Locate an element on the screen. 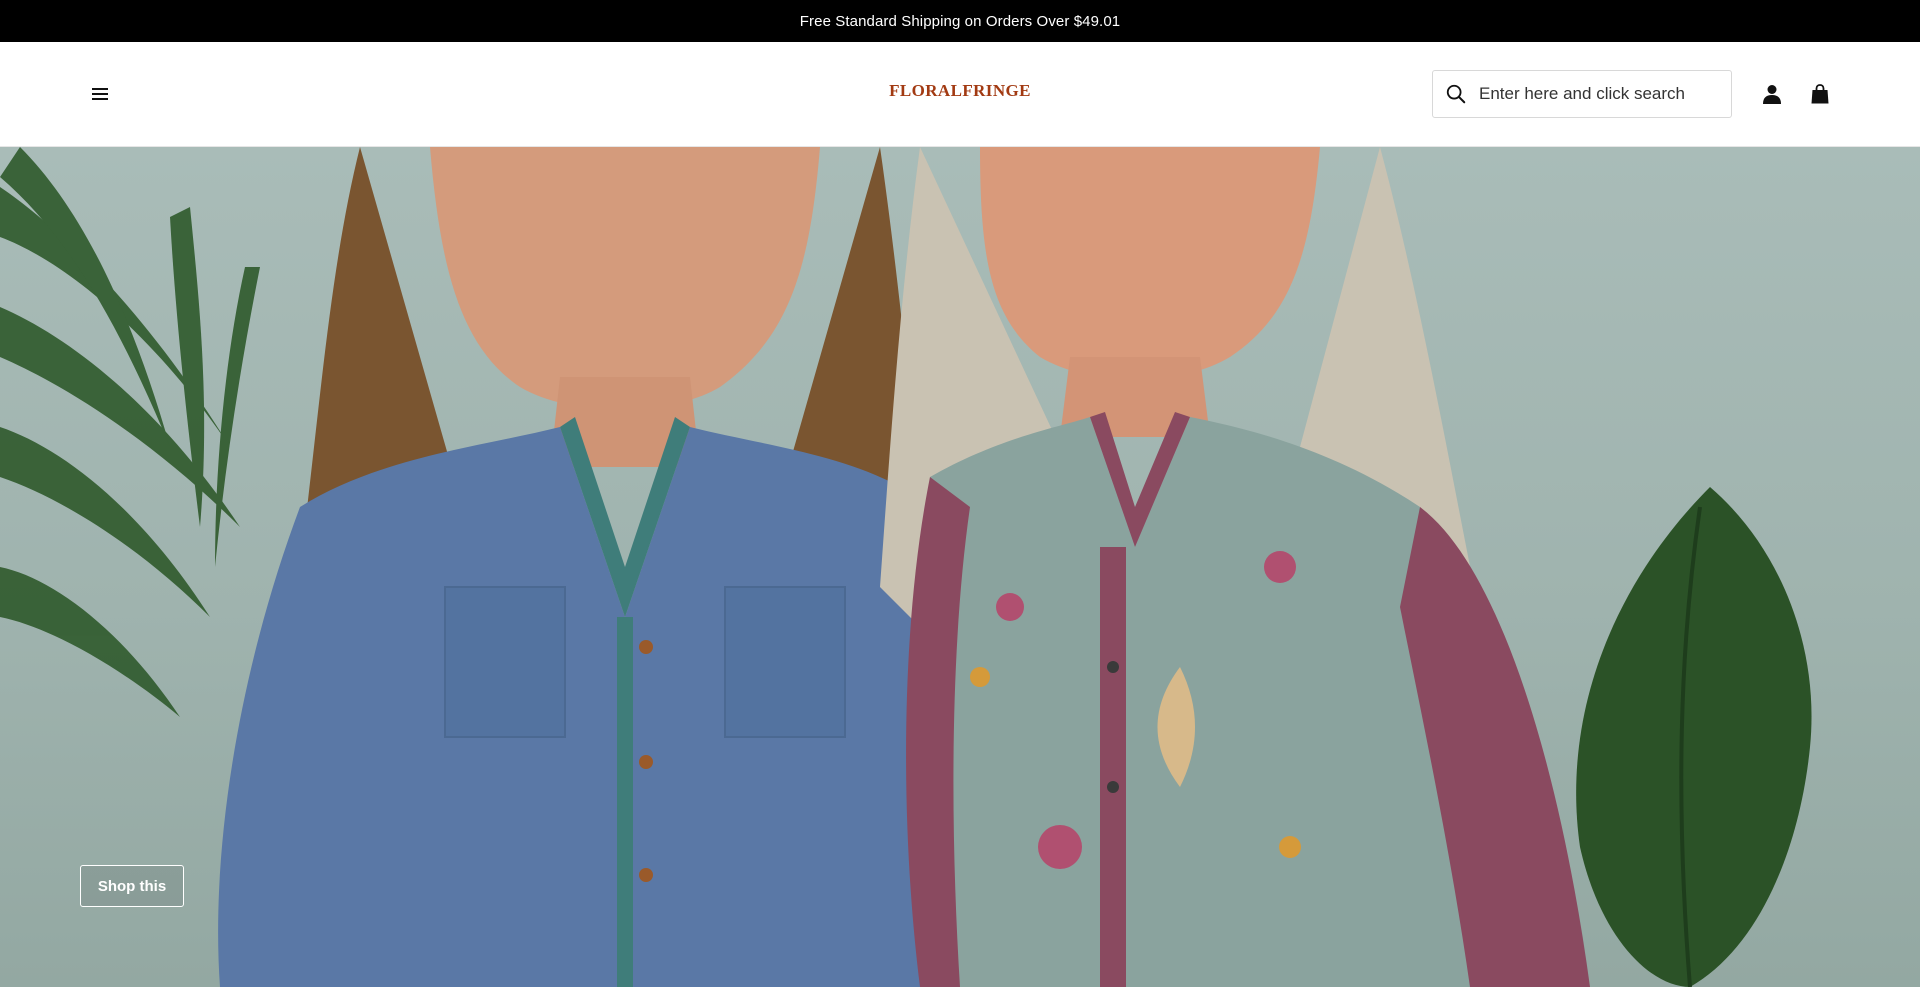 The image size is (1920, 993). site-header: FLORALFRINGE is located at coordinates (960, 94).